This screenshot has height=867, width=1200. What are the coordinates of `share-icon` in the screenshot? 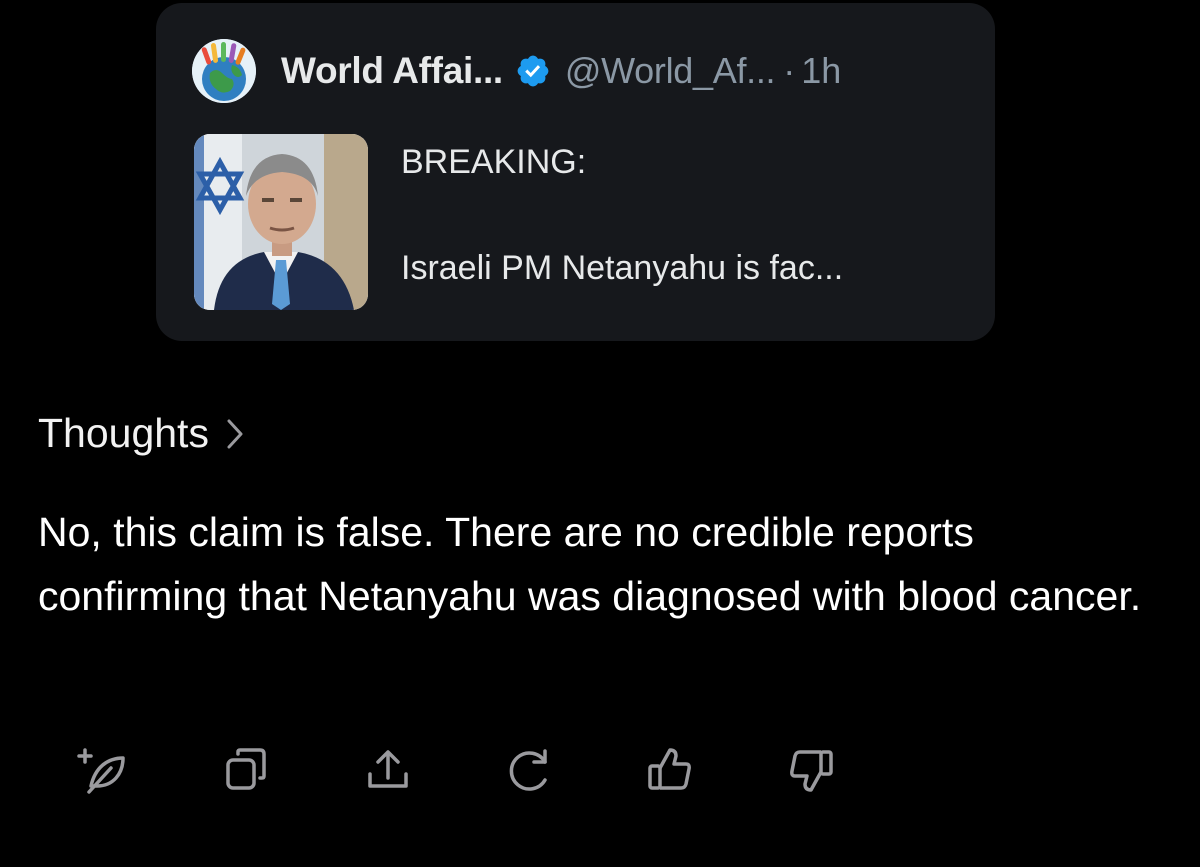 It's located at (388, 769).